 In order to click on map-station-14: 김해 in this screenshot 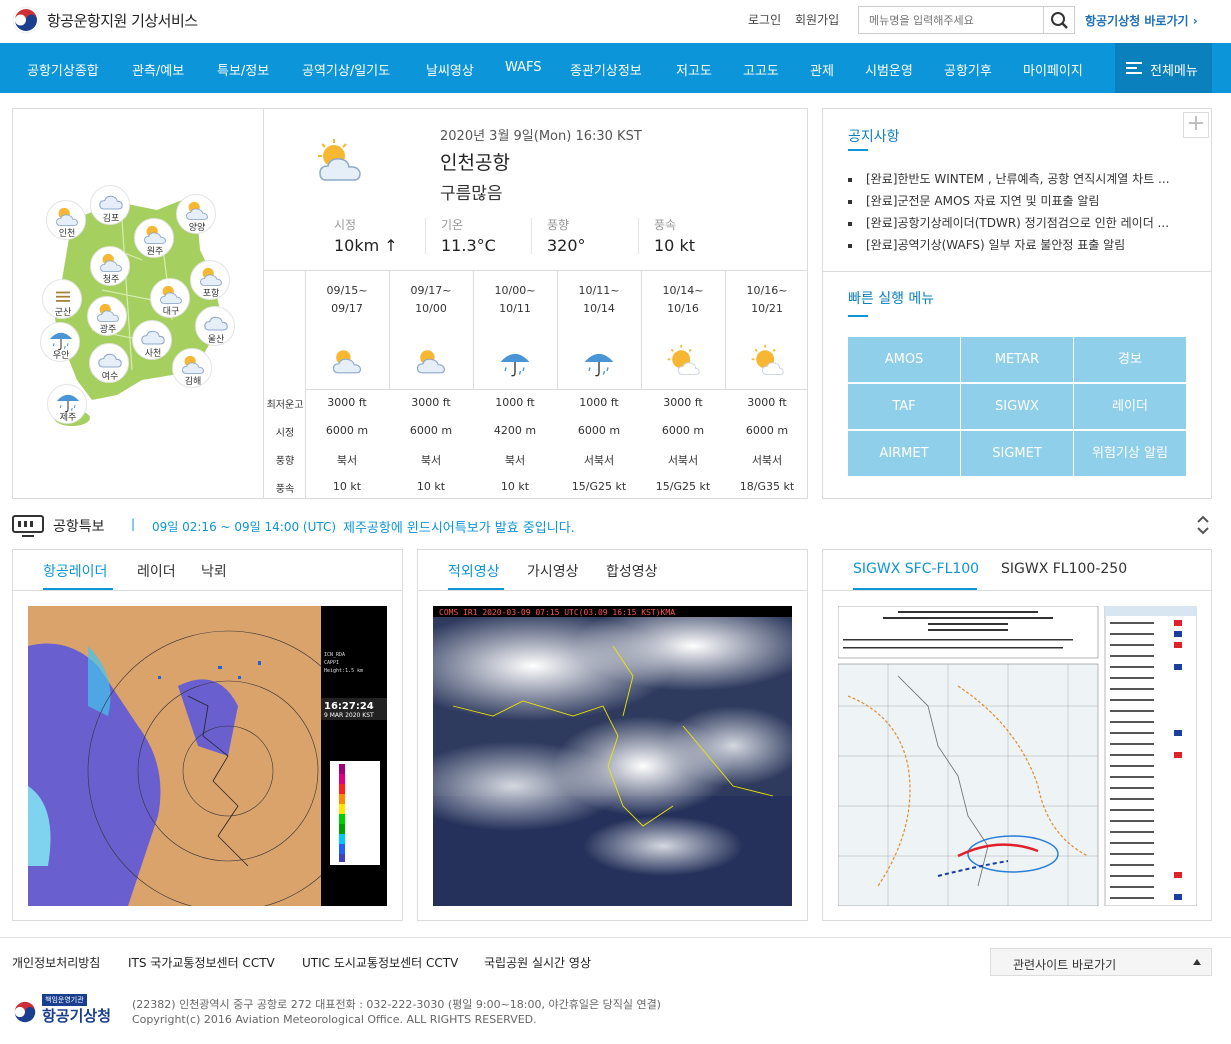, I will do `click(192, 368)`.